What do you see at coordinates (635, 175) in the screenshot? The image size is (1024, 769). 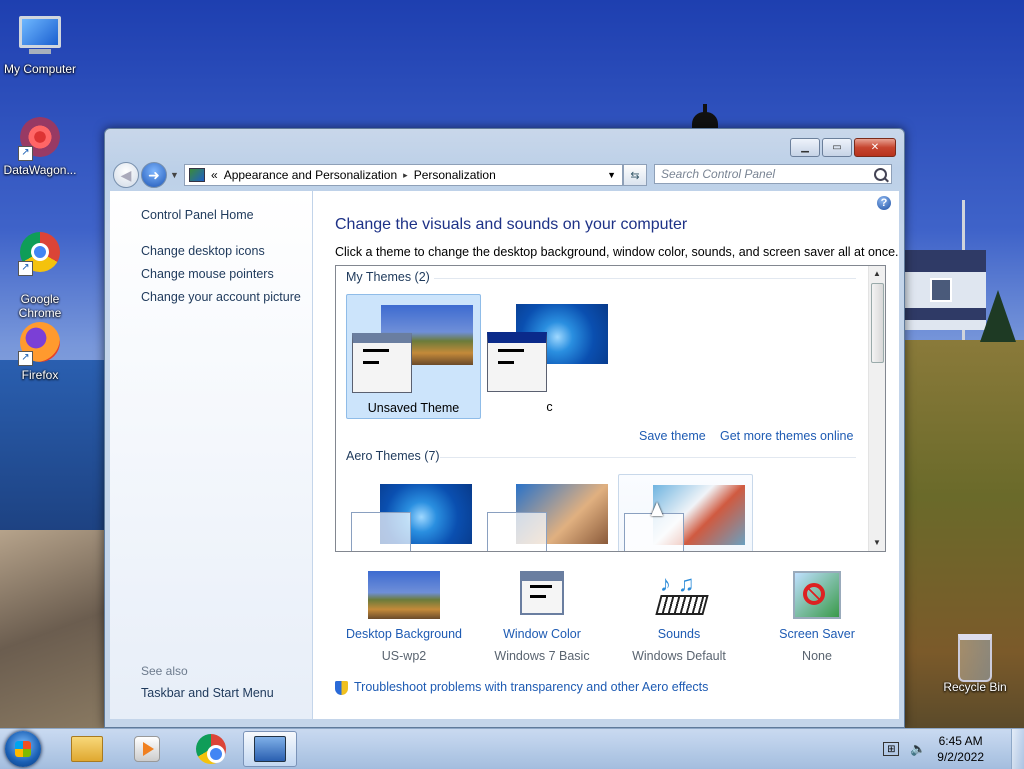 I see `refresh-button: ⇆` at bounding box center [635, 175].